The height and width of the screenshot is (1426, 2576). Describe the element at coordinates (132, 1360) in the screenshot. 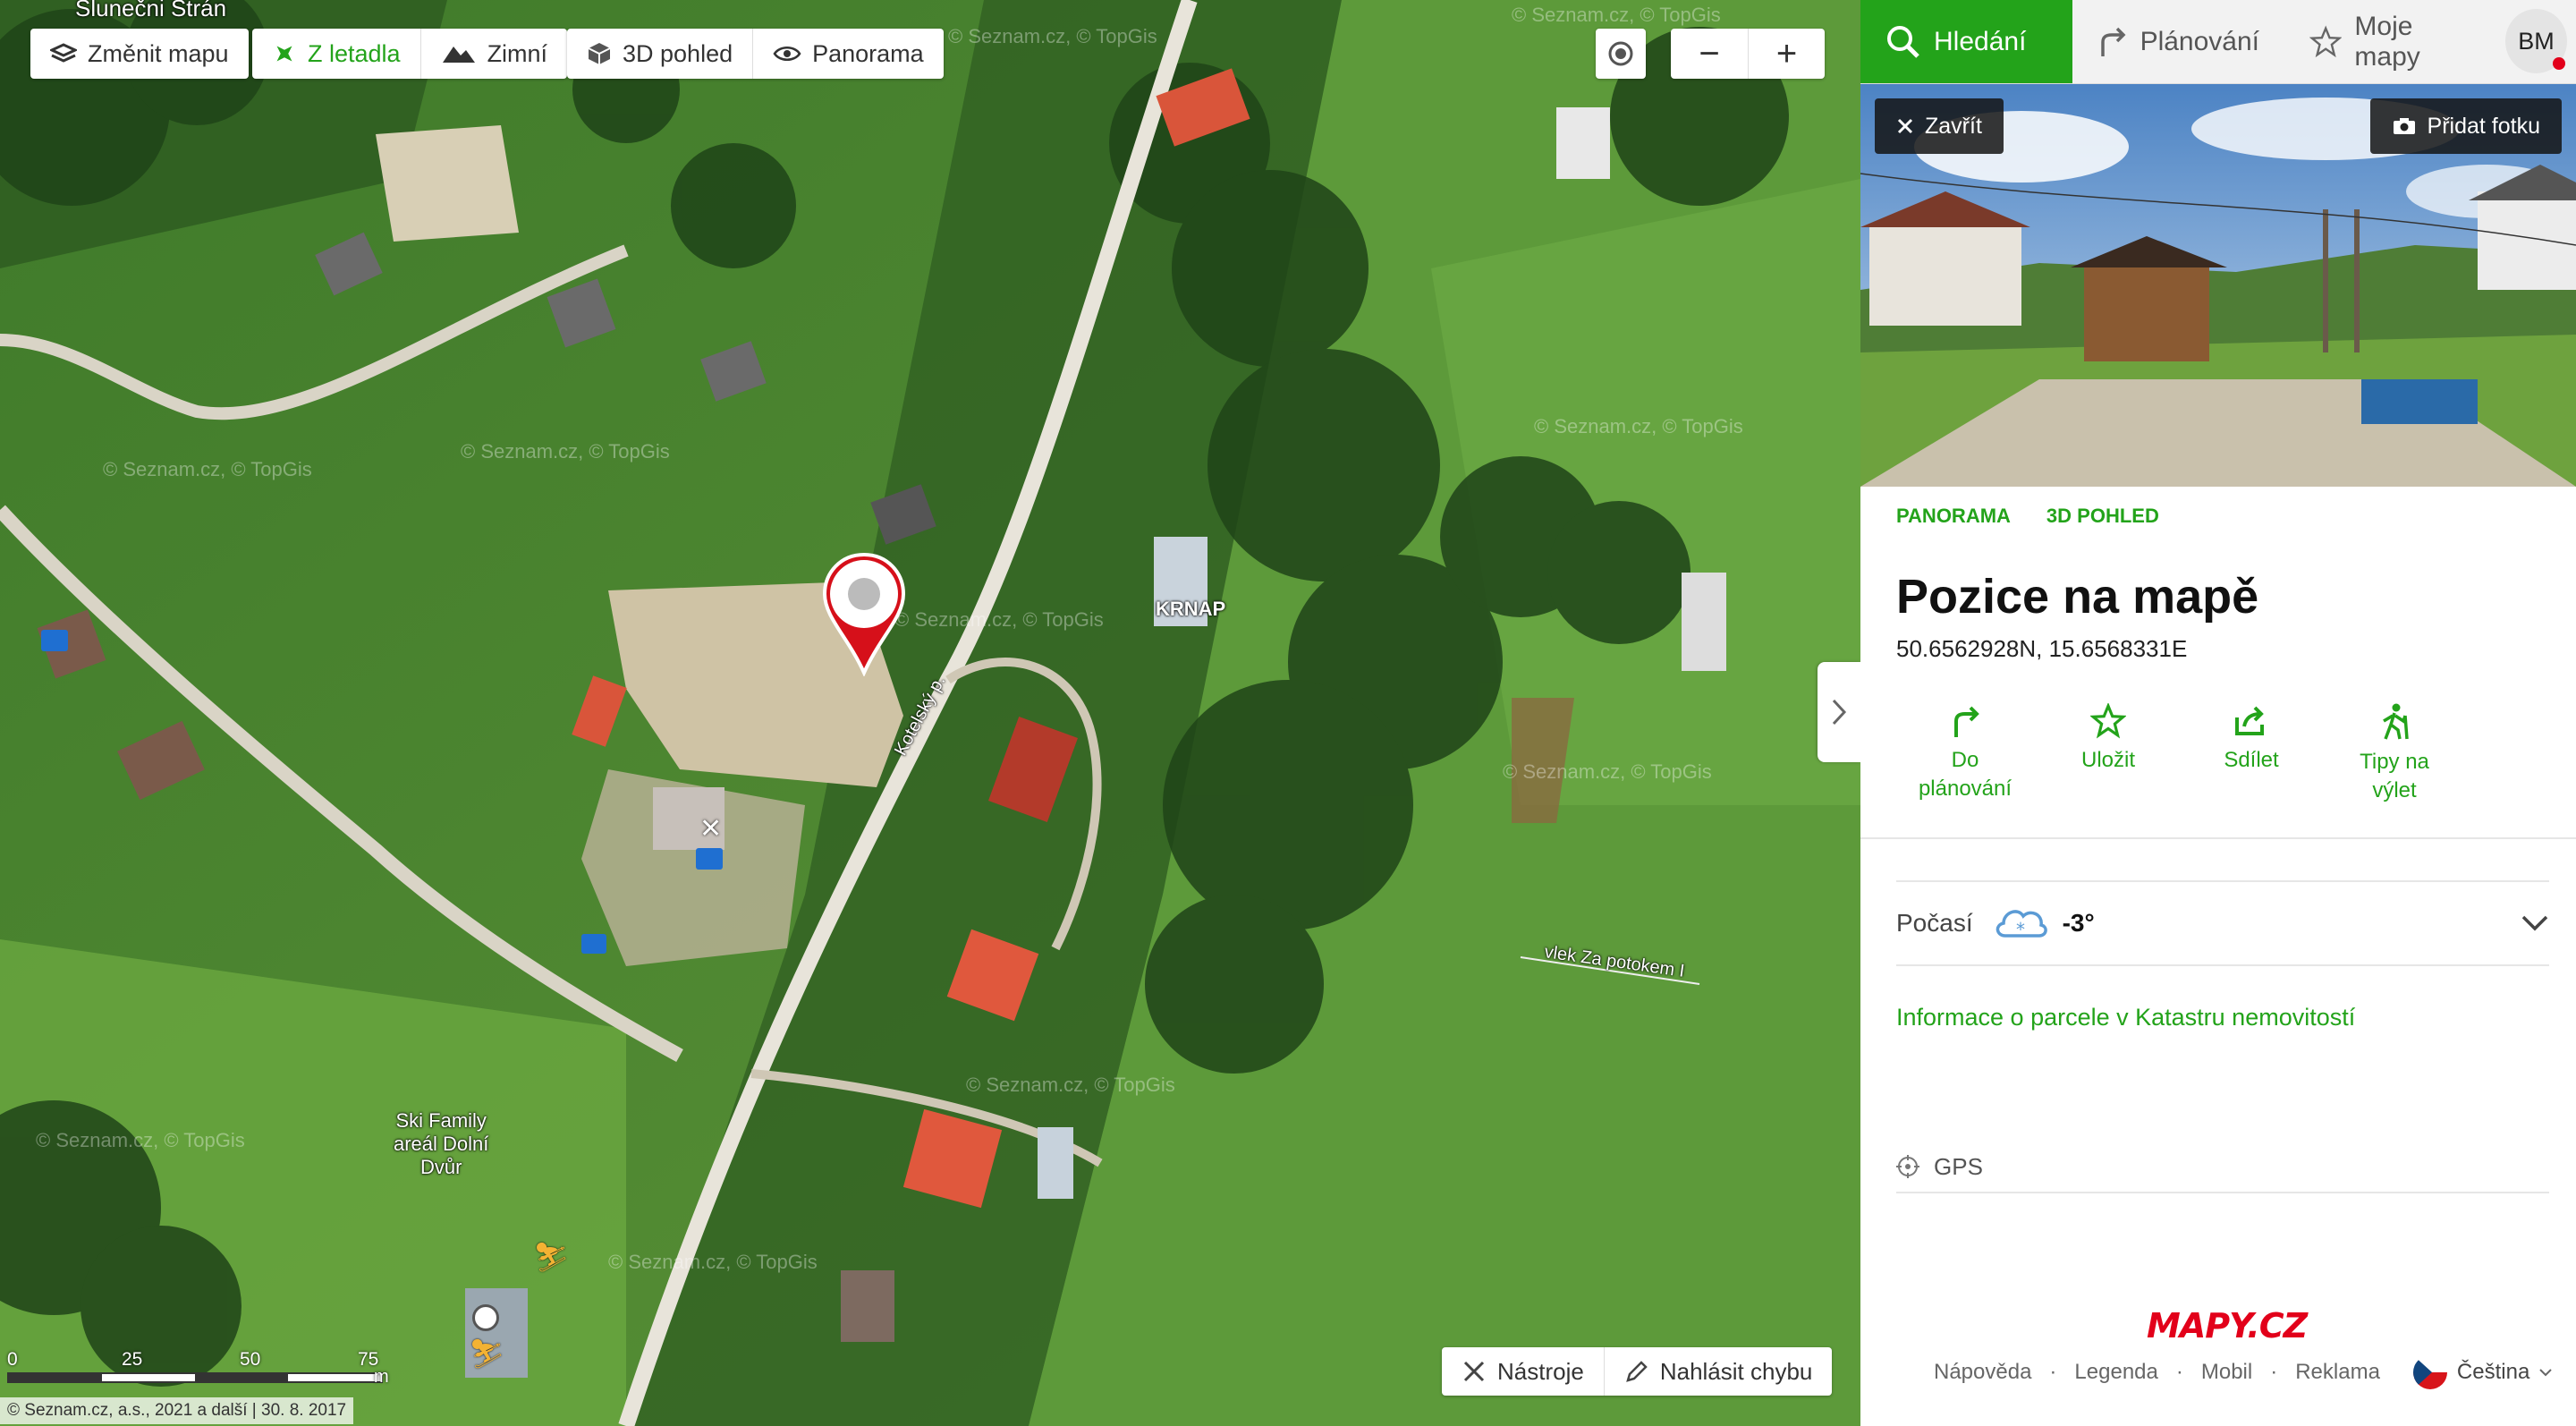

I see `scale-tick: 25` at that location.